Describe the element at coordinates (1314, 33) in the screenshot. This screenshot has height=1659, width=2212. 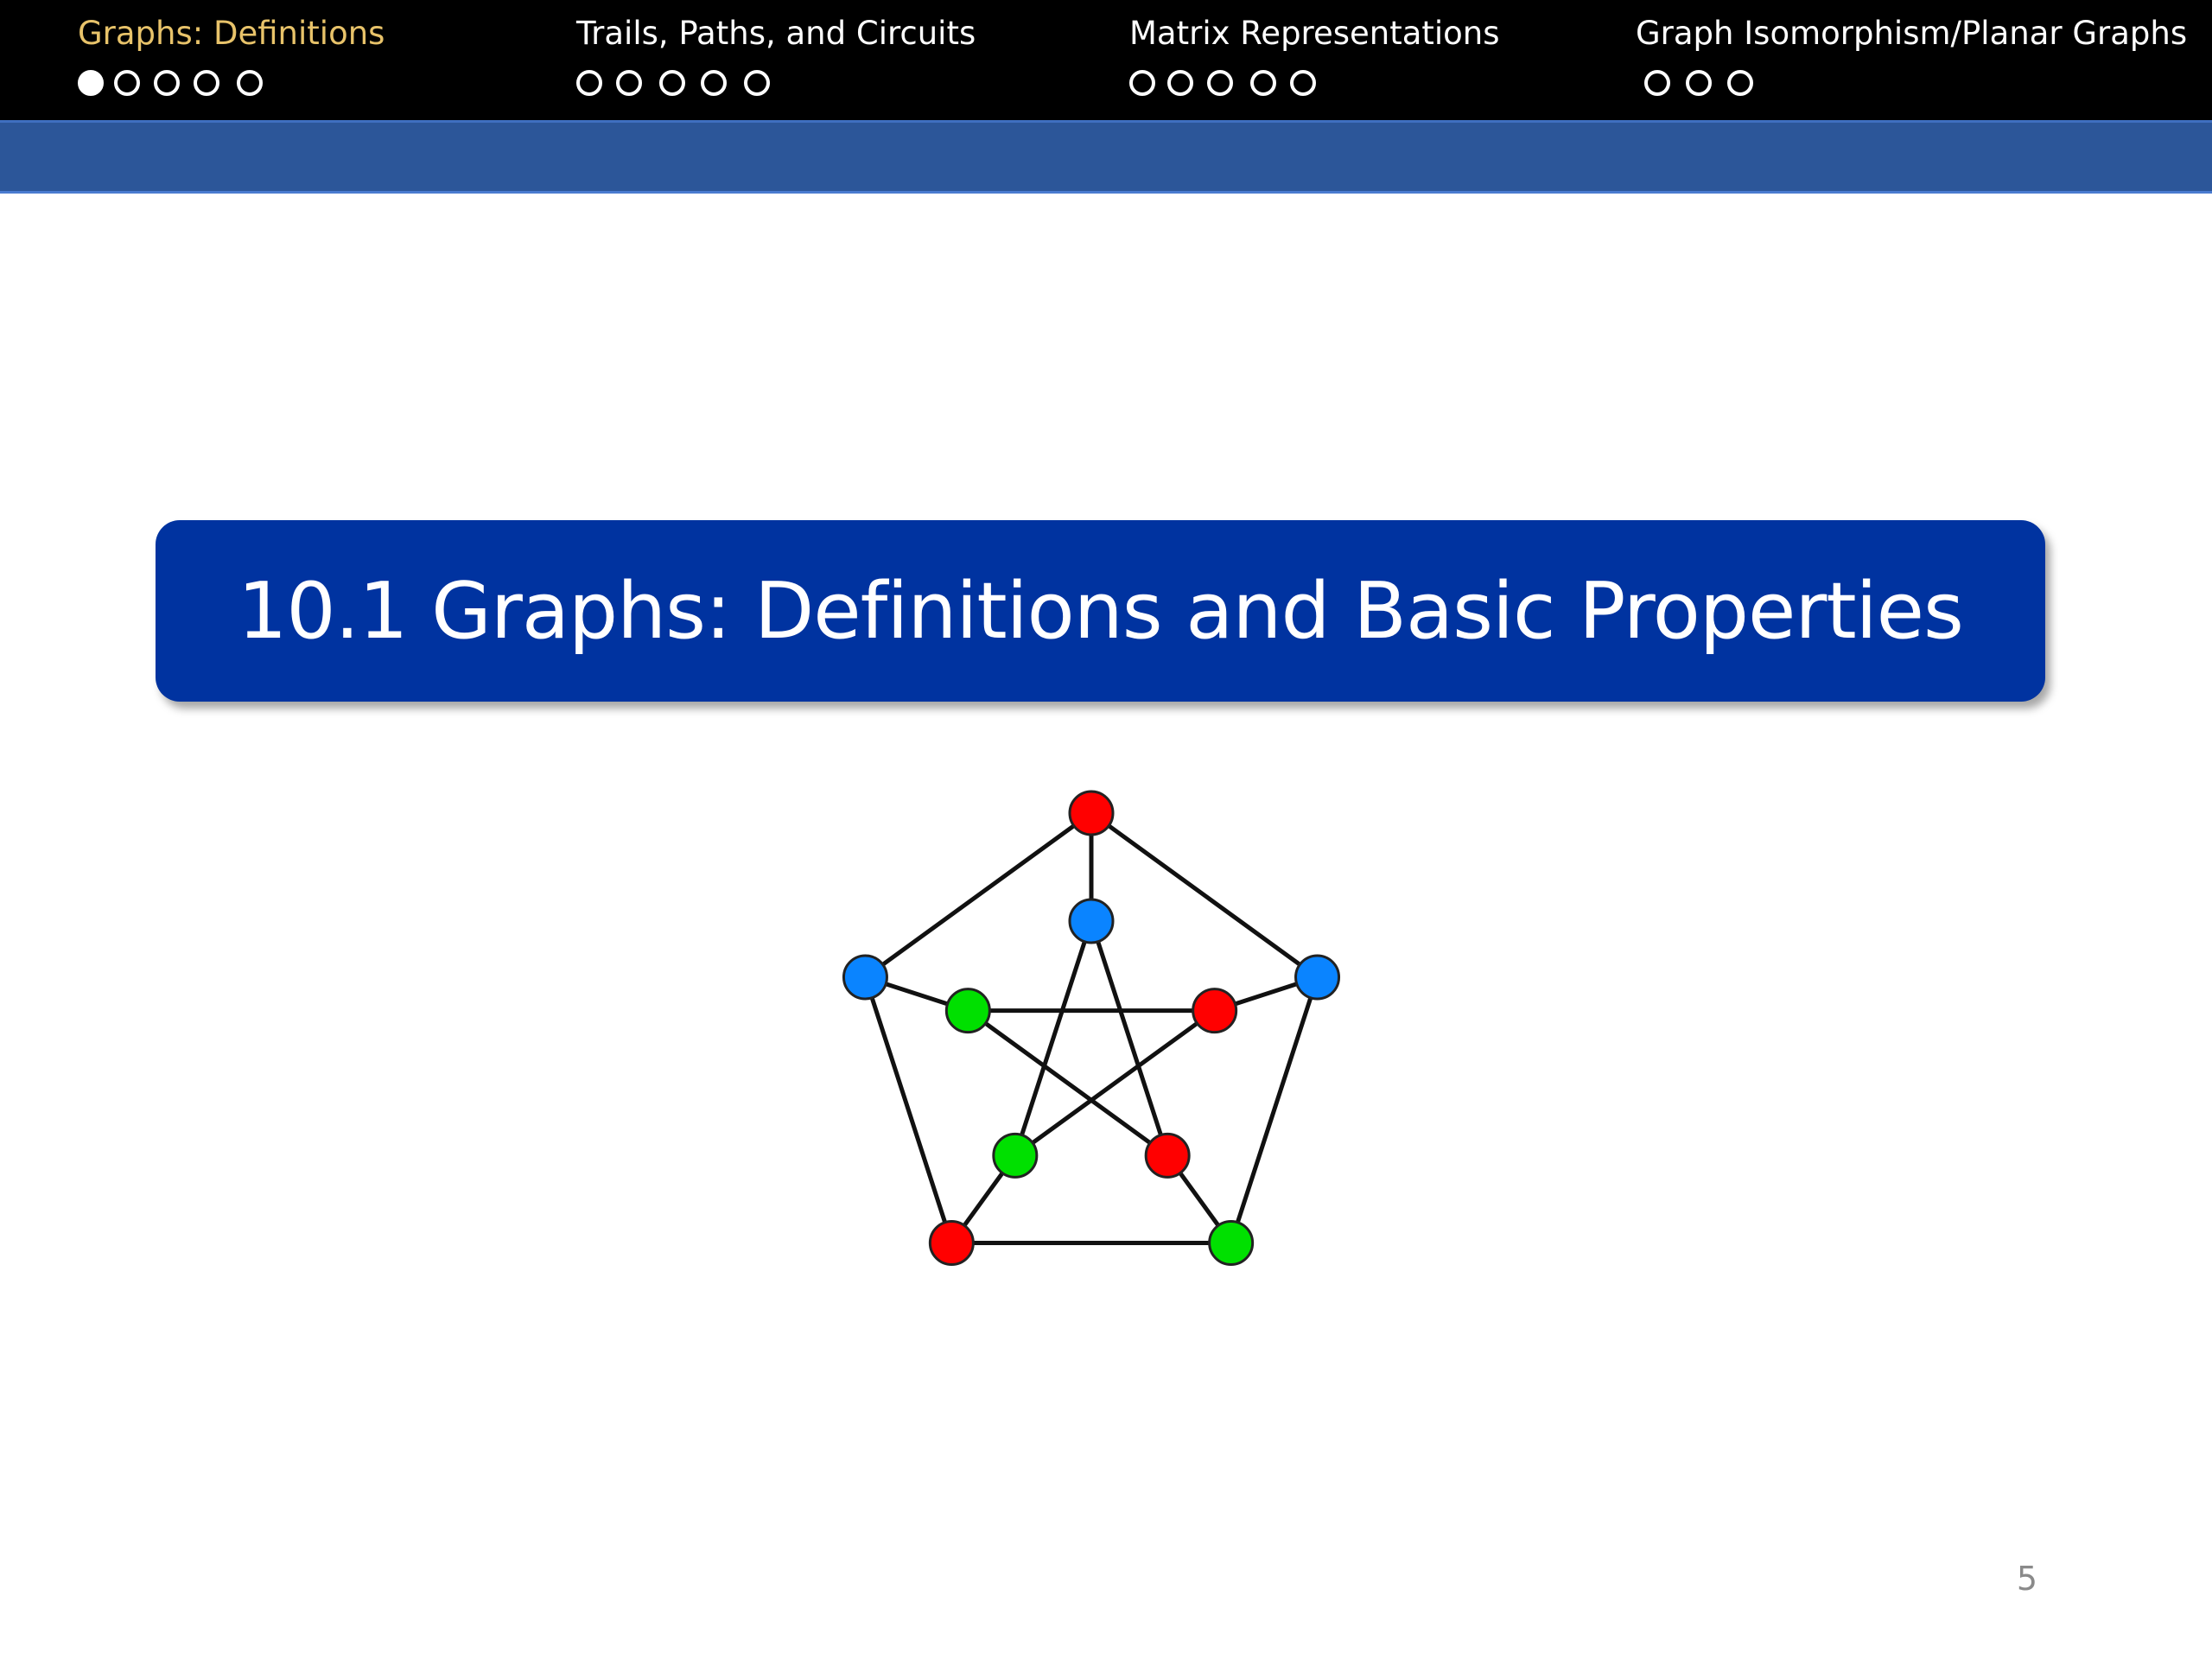
I see `nav-section-label: Matrix Representations` at that location.